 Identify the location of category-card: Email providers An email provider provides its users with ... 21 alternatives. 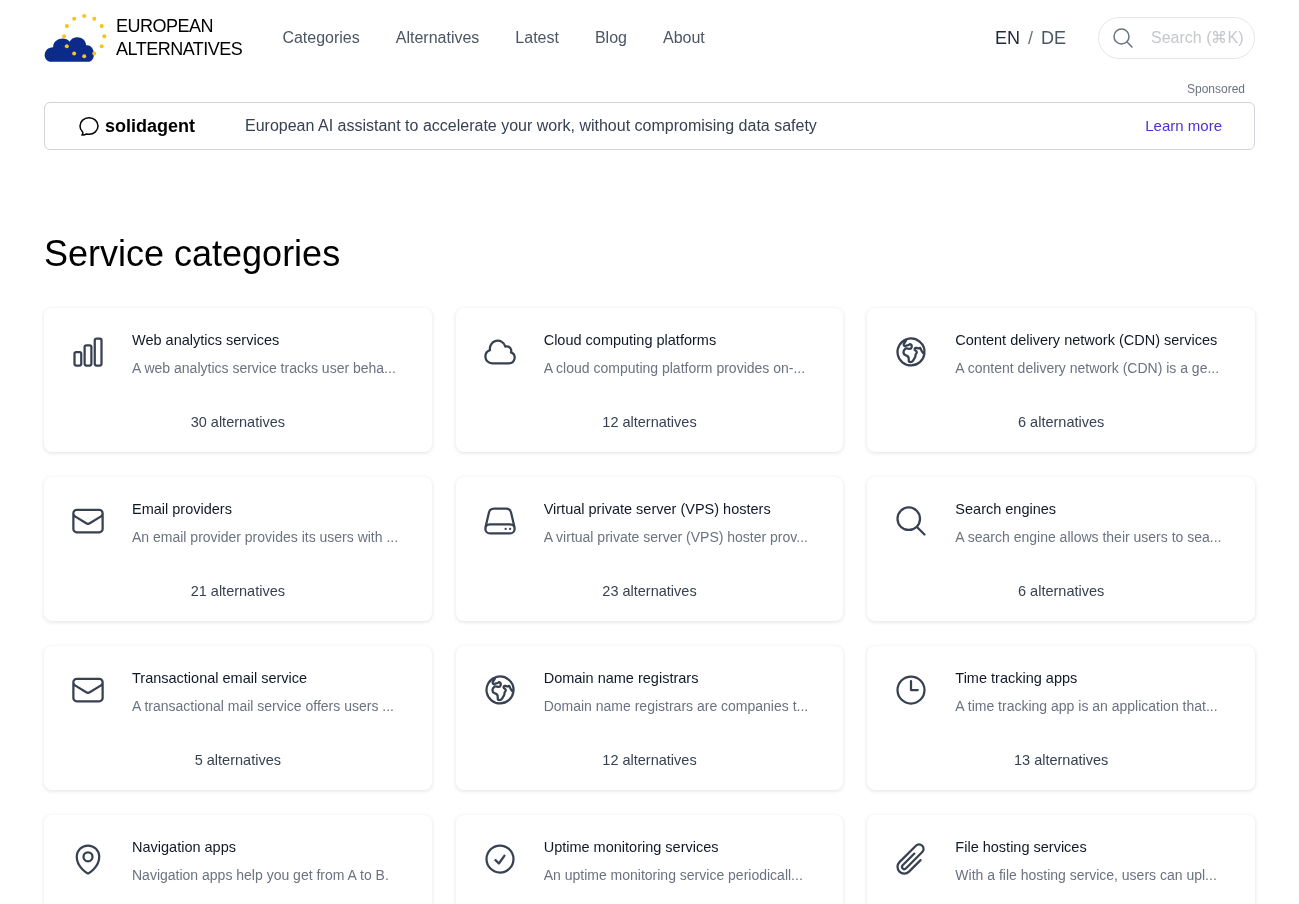
(238, 549).